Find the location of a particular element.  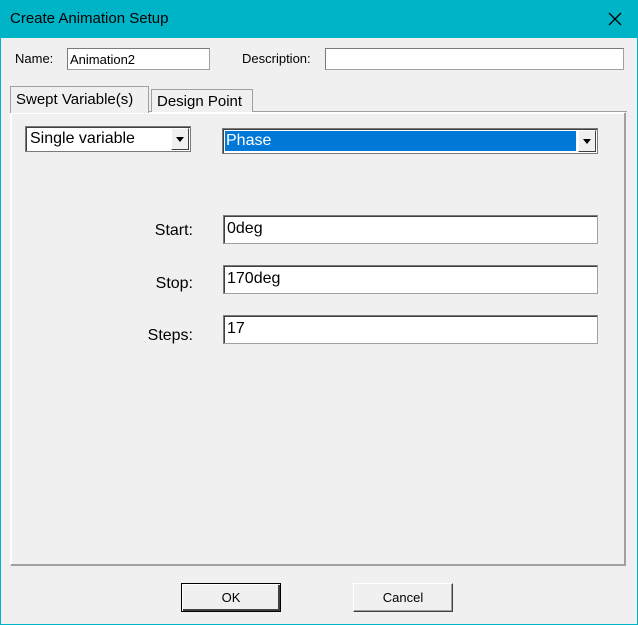

sweep-mode-dropdown-button is located at coordinates (180, 139).